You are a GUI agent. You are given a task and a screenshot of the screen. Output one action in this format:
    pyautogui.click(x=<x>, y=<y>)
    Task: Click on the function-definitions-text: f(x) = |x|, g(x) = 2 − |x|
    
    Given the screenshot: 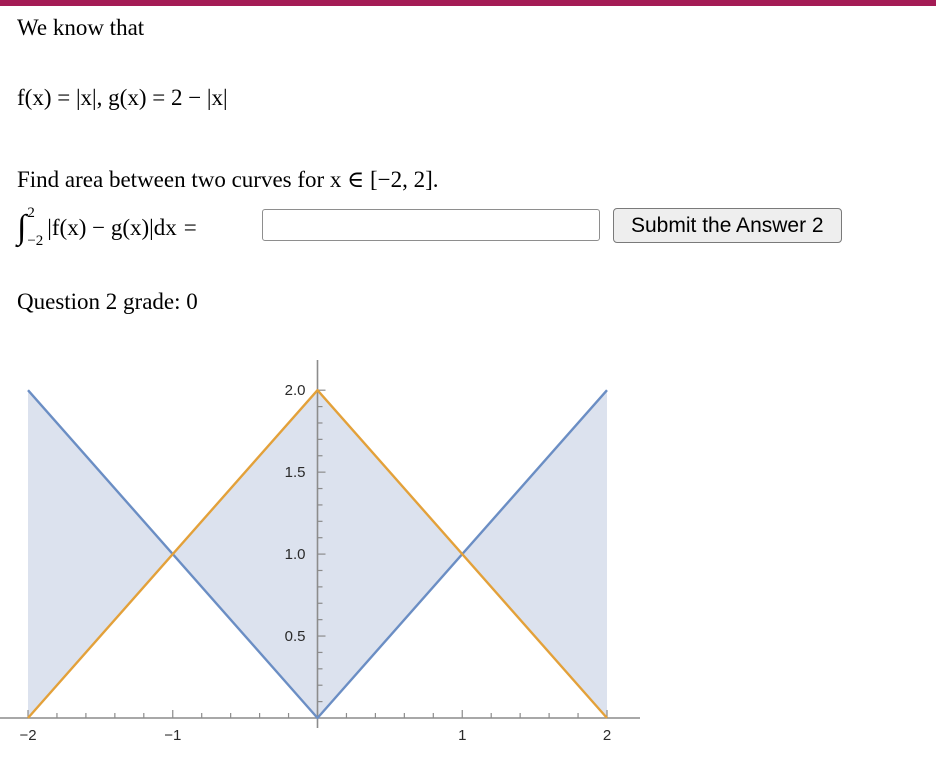 What is the action you would take?
    pyautogui.click(x=122, y=97)
    